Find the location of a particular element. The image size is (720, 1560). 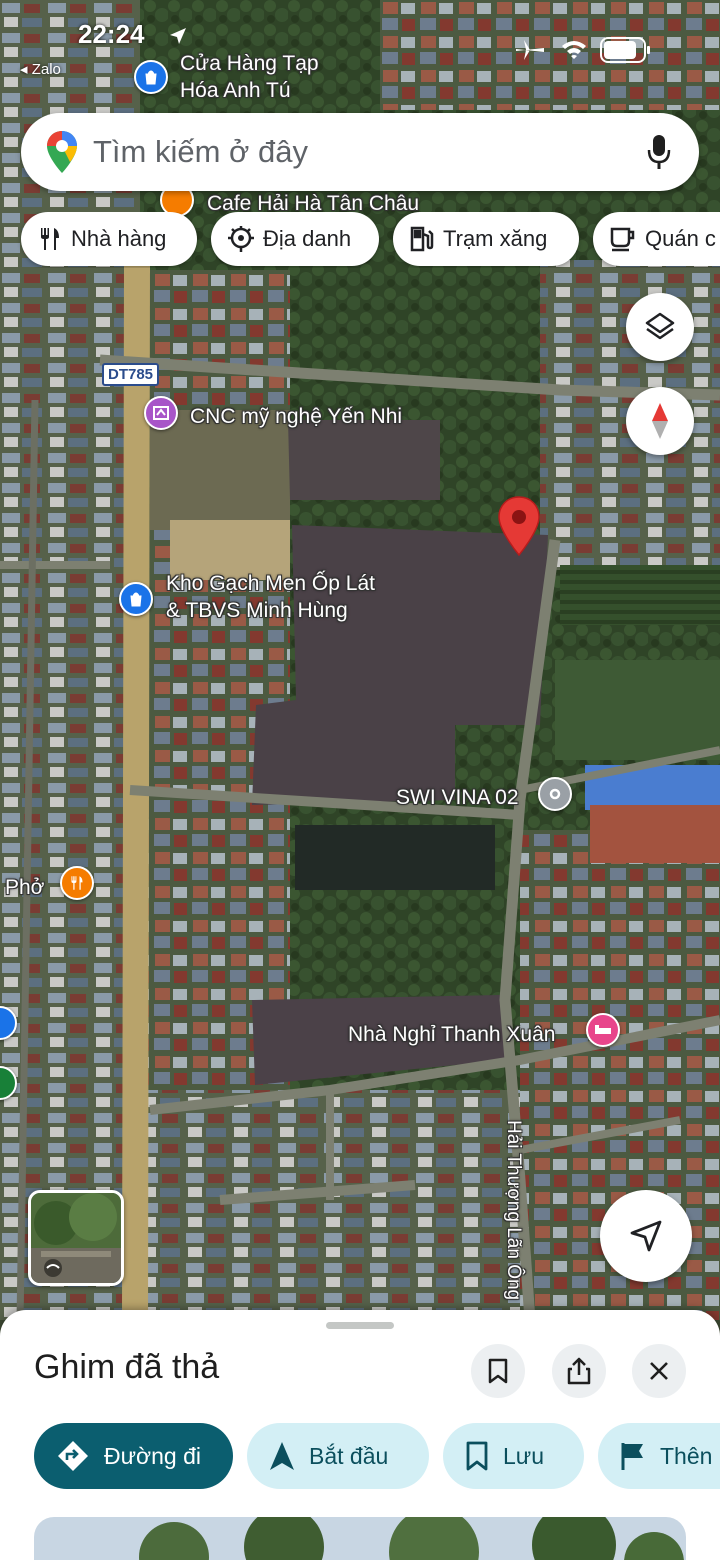

directions-button: Đường đi is located at coordinates (133, 1456).